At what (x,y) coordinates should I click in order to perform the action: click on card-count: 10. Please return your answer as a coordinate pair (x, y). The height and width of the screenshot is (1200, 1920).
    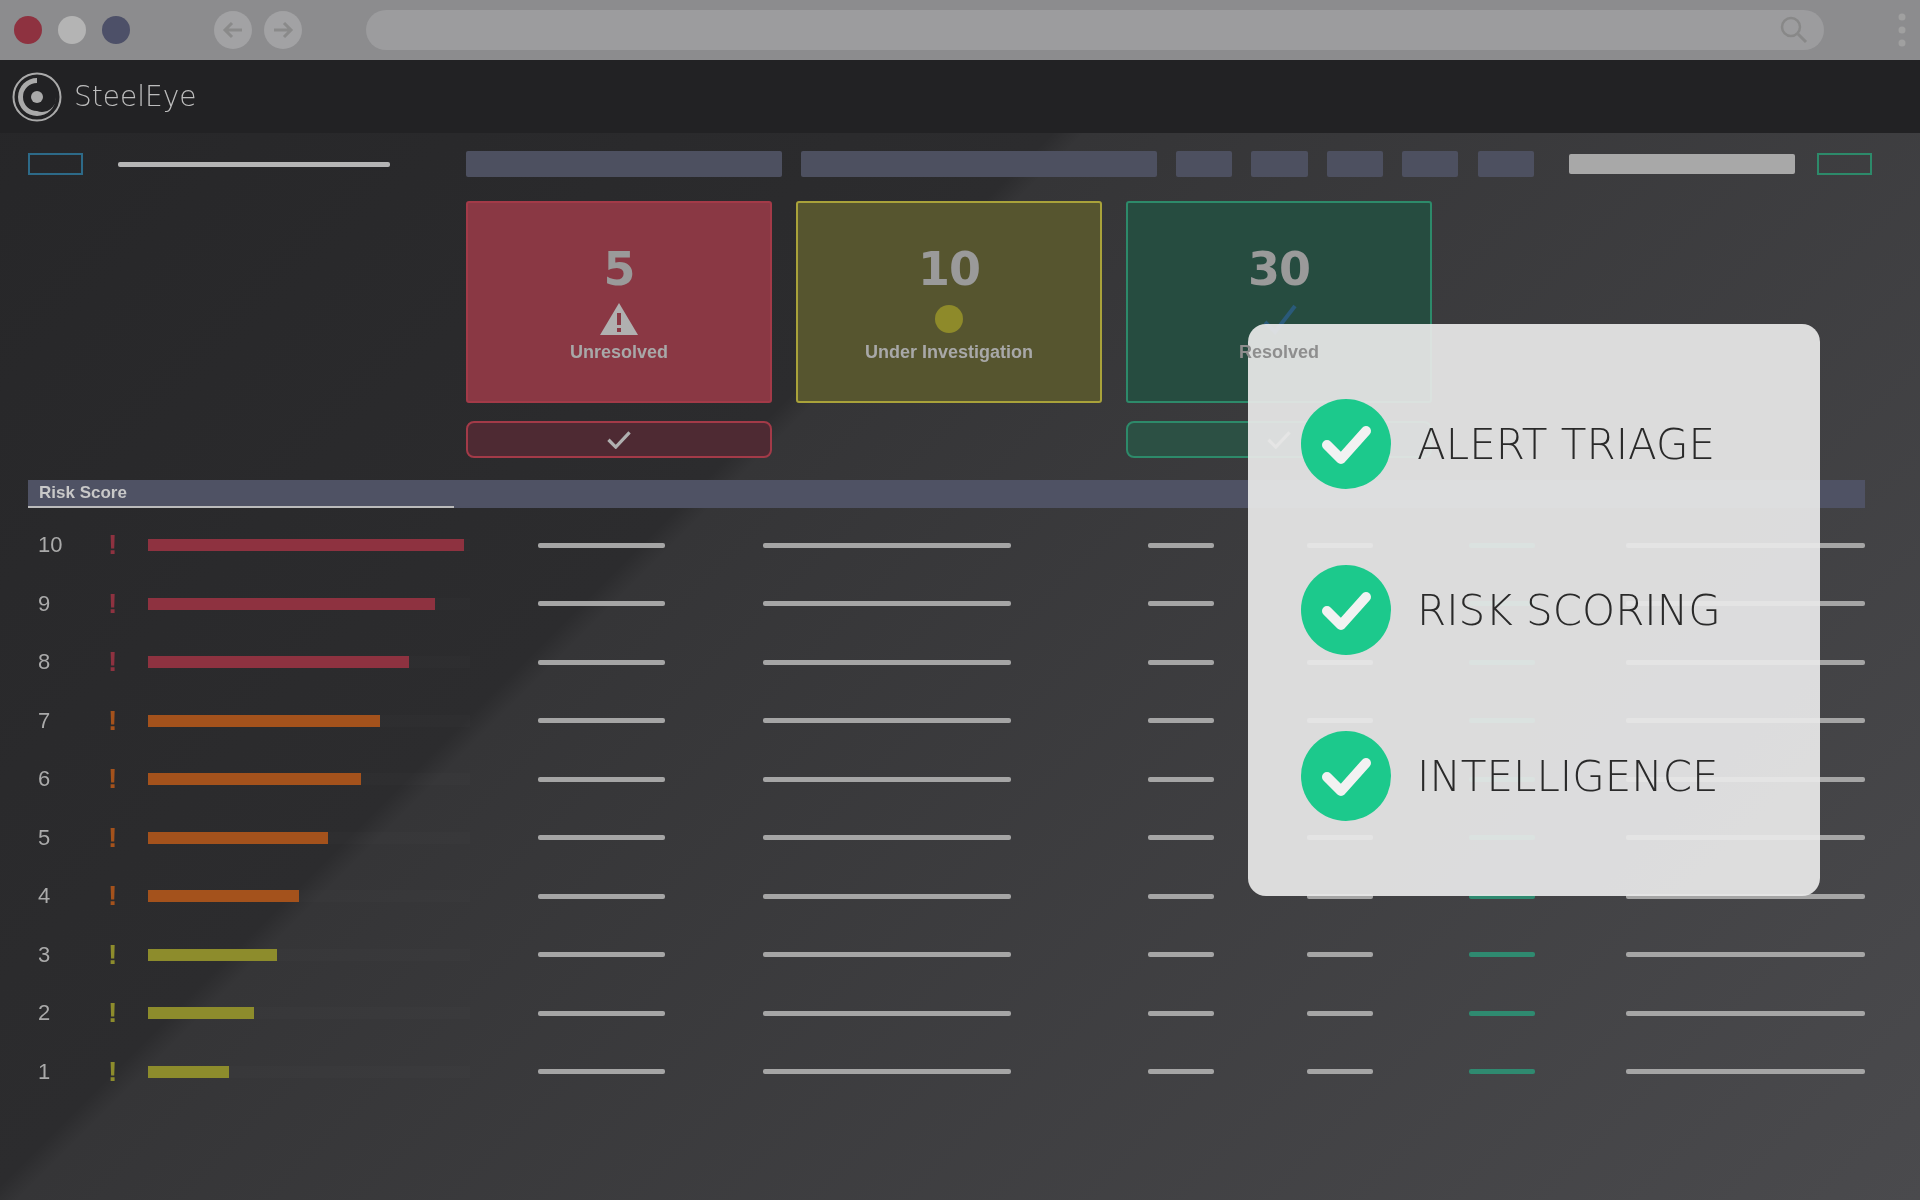
    Looking at the image, I should click on (949, 268).